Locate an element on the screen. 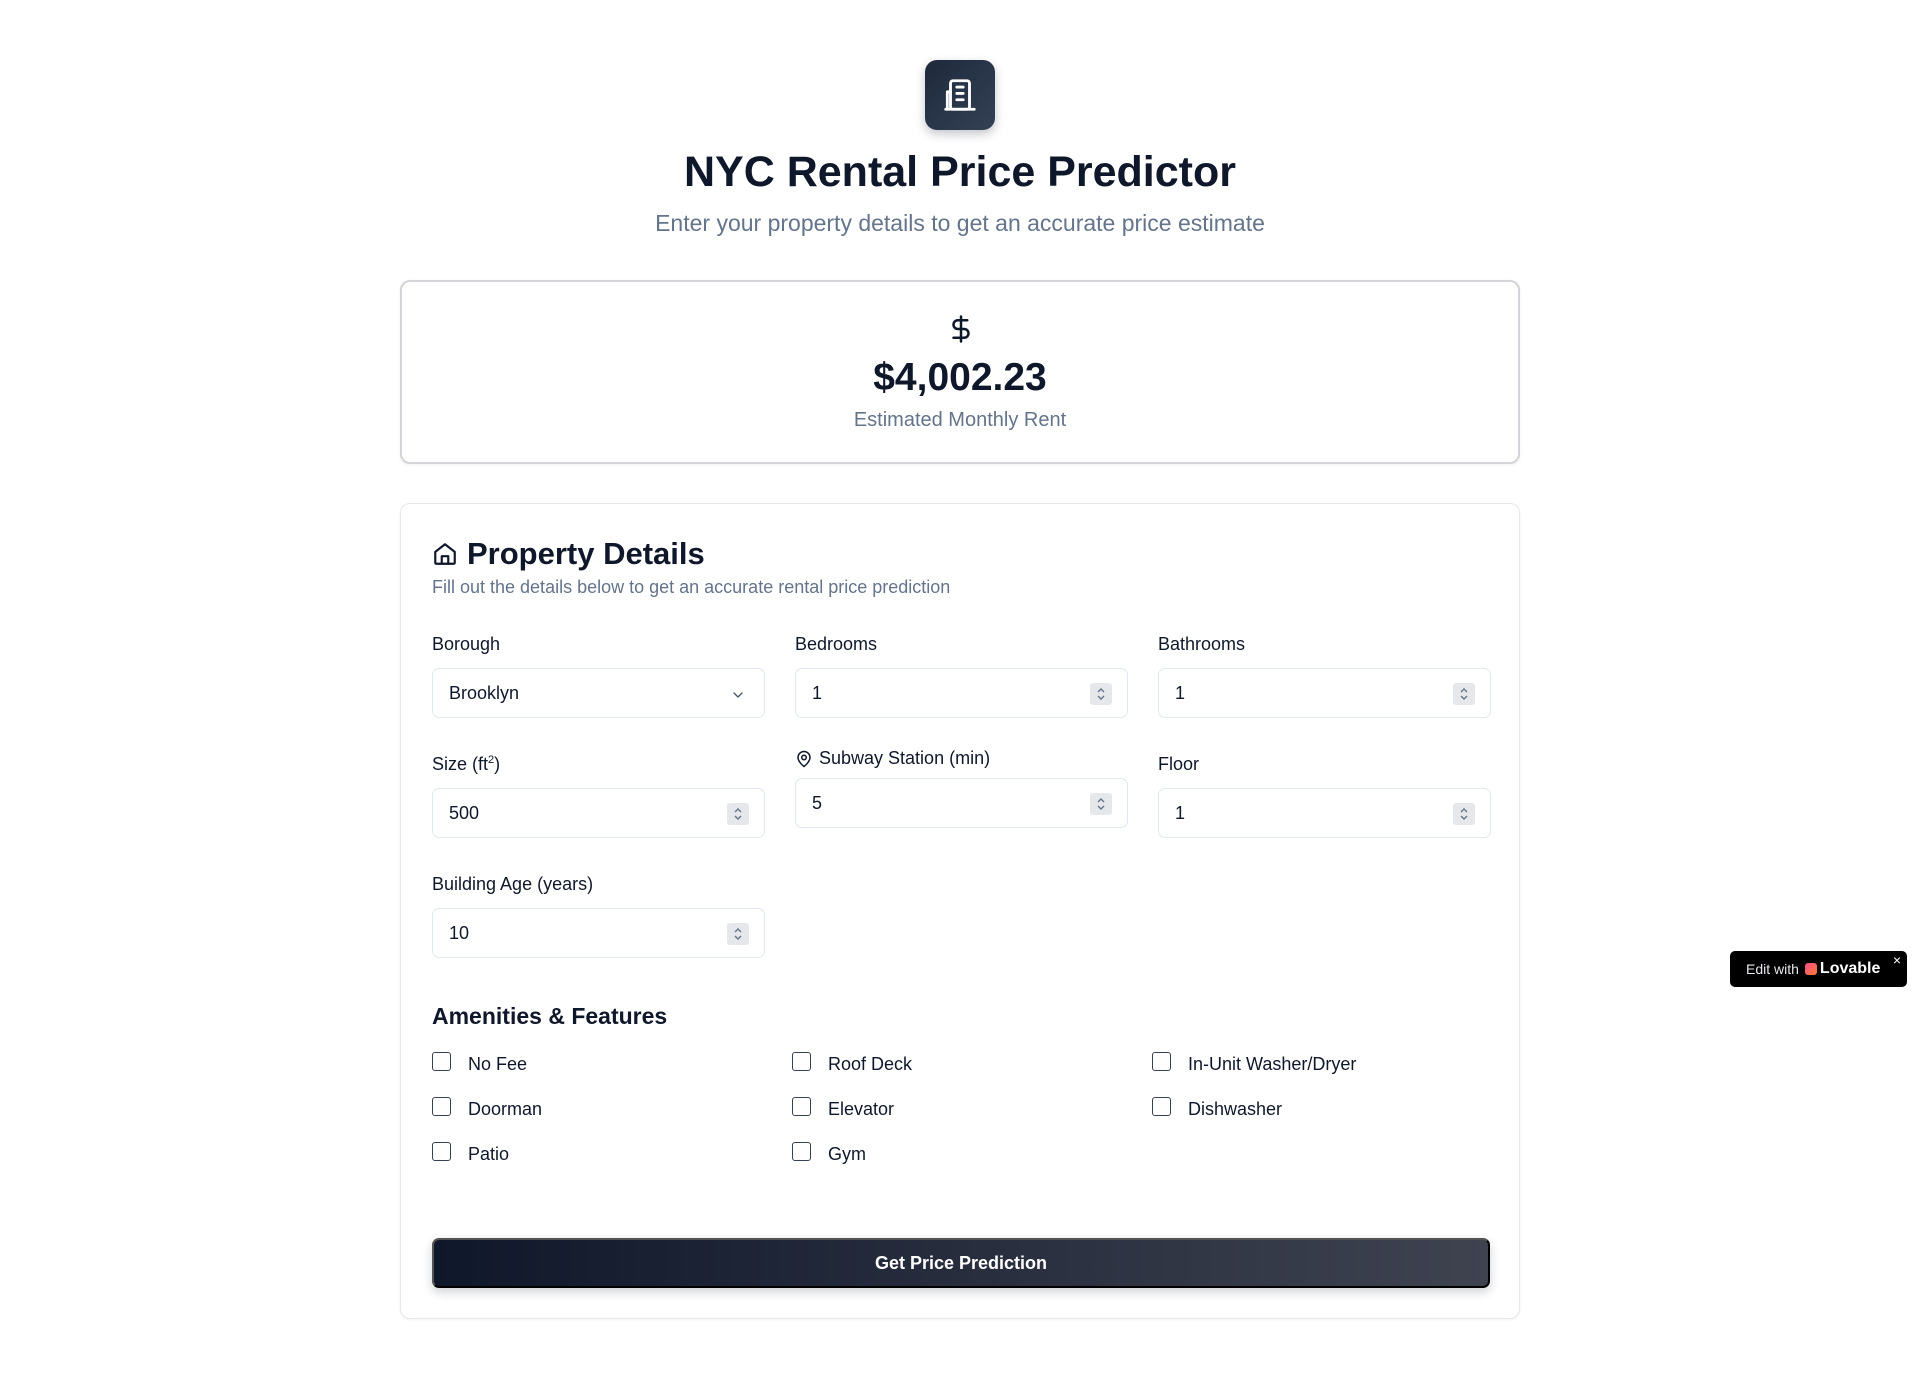 This screenshot has height=1378, width=1920. map-pin-icon is located at coordinates (804, 758).